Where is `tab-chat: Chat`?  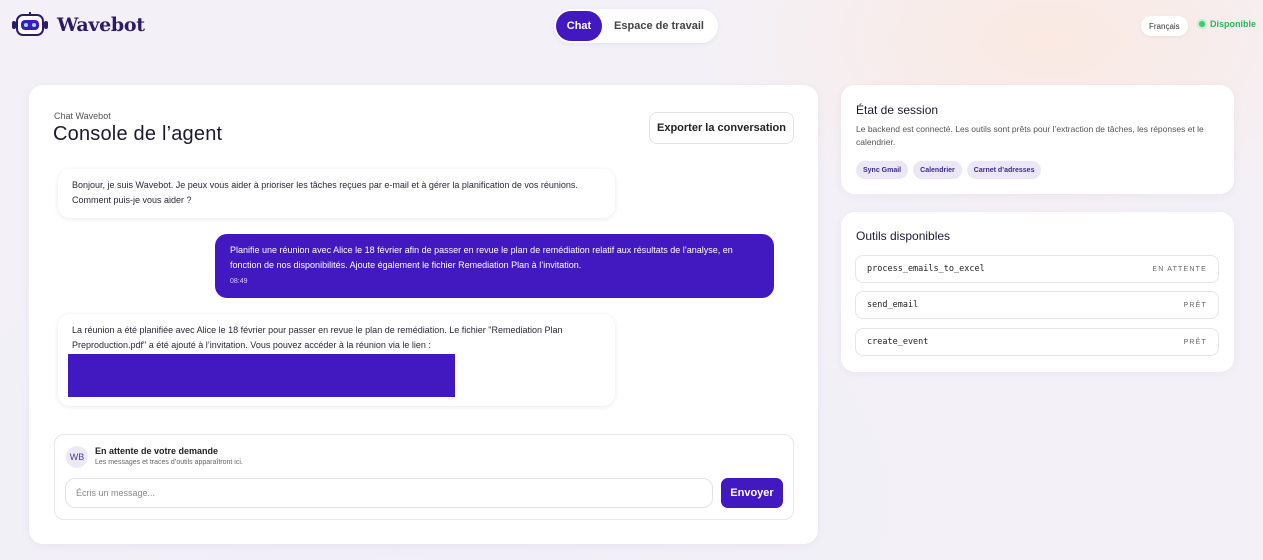 tab-chat: Chat is located at coordinates (579, 26).